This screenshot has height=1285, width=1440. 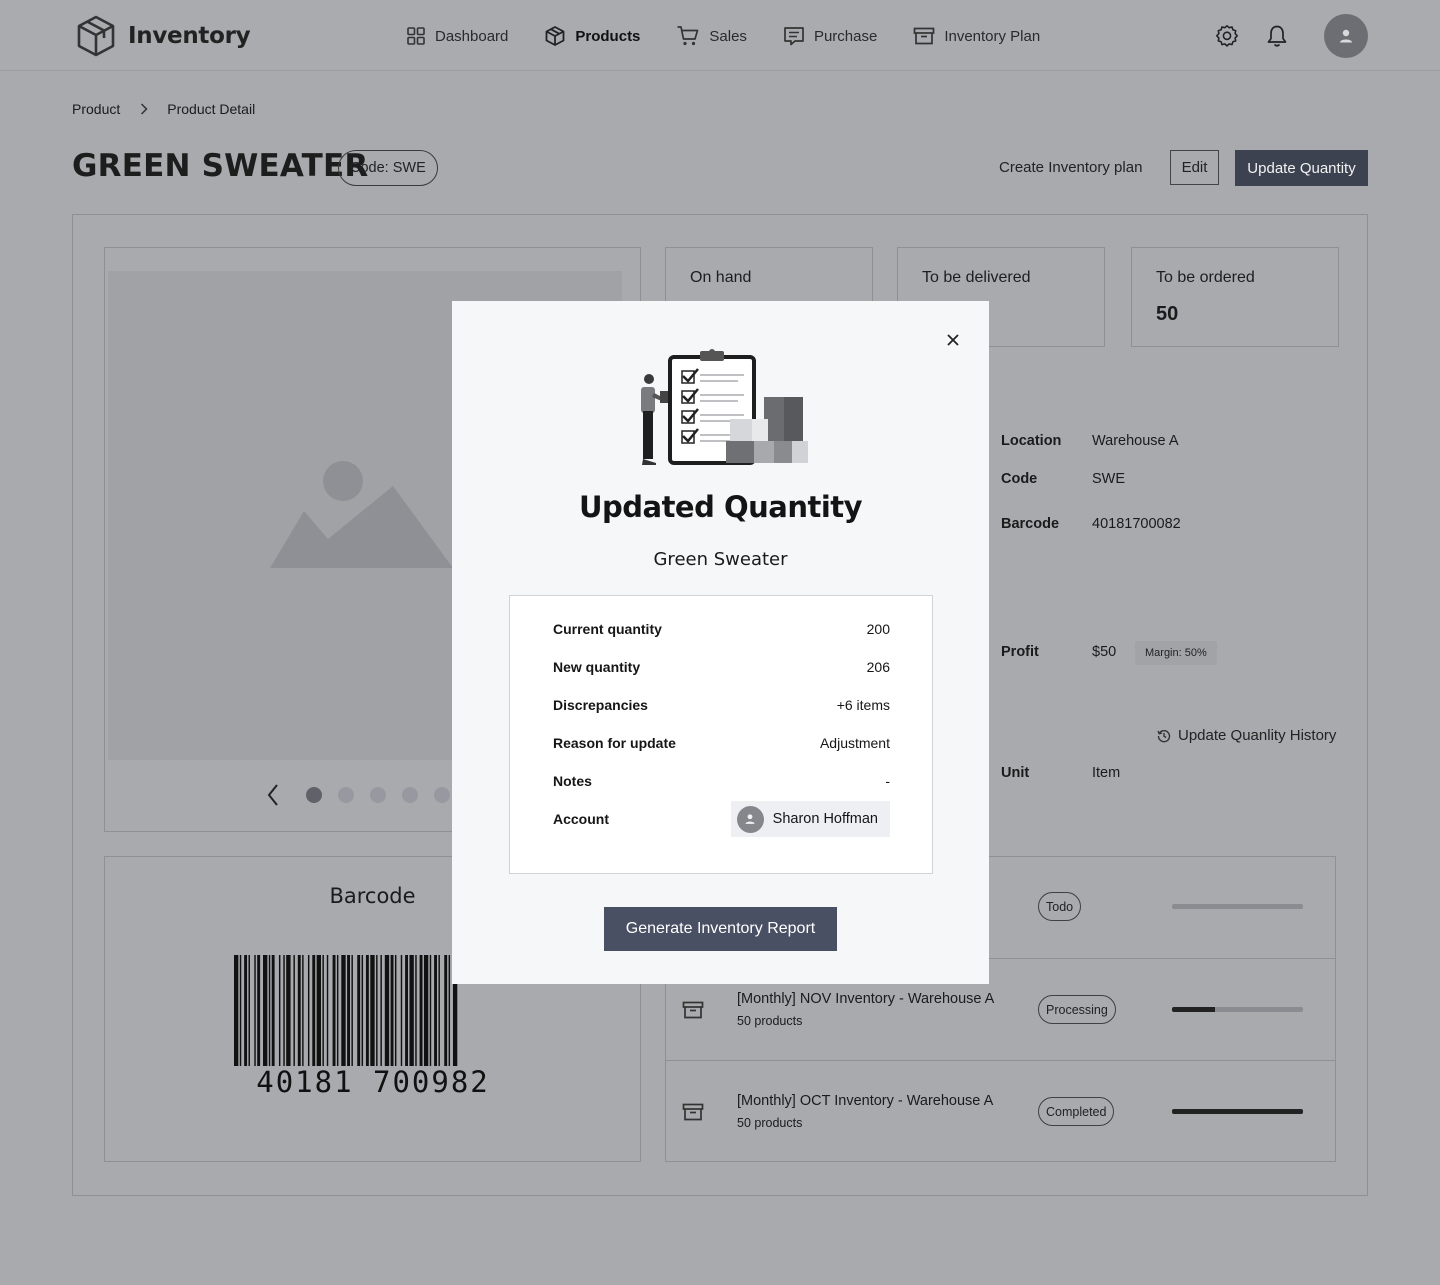 What do you see at coordinates (1167, 314) in the screenshot?
I see `stat-to-be-ordered-value: 50` at bounding box center [1167, 314].